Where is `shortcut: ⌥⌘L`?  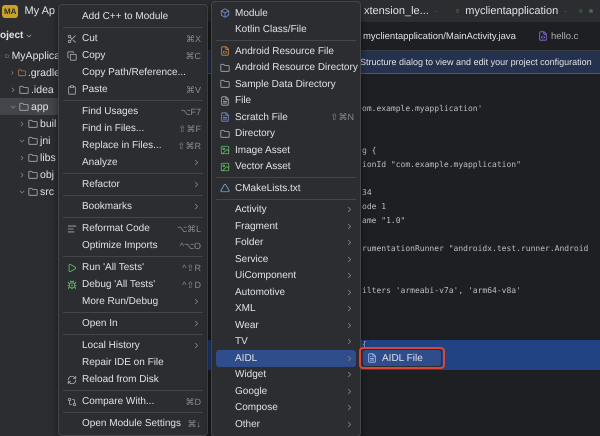
shortcut: ⌥⌘L is located at coordinates (188, 229).